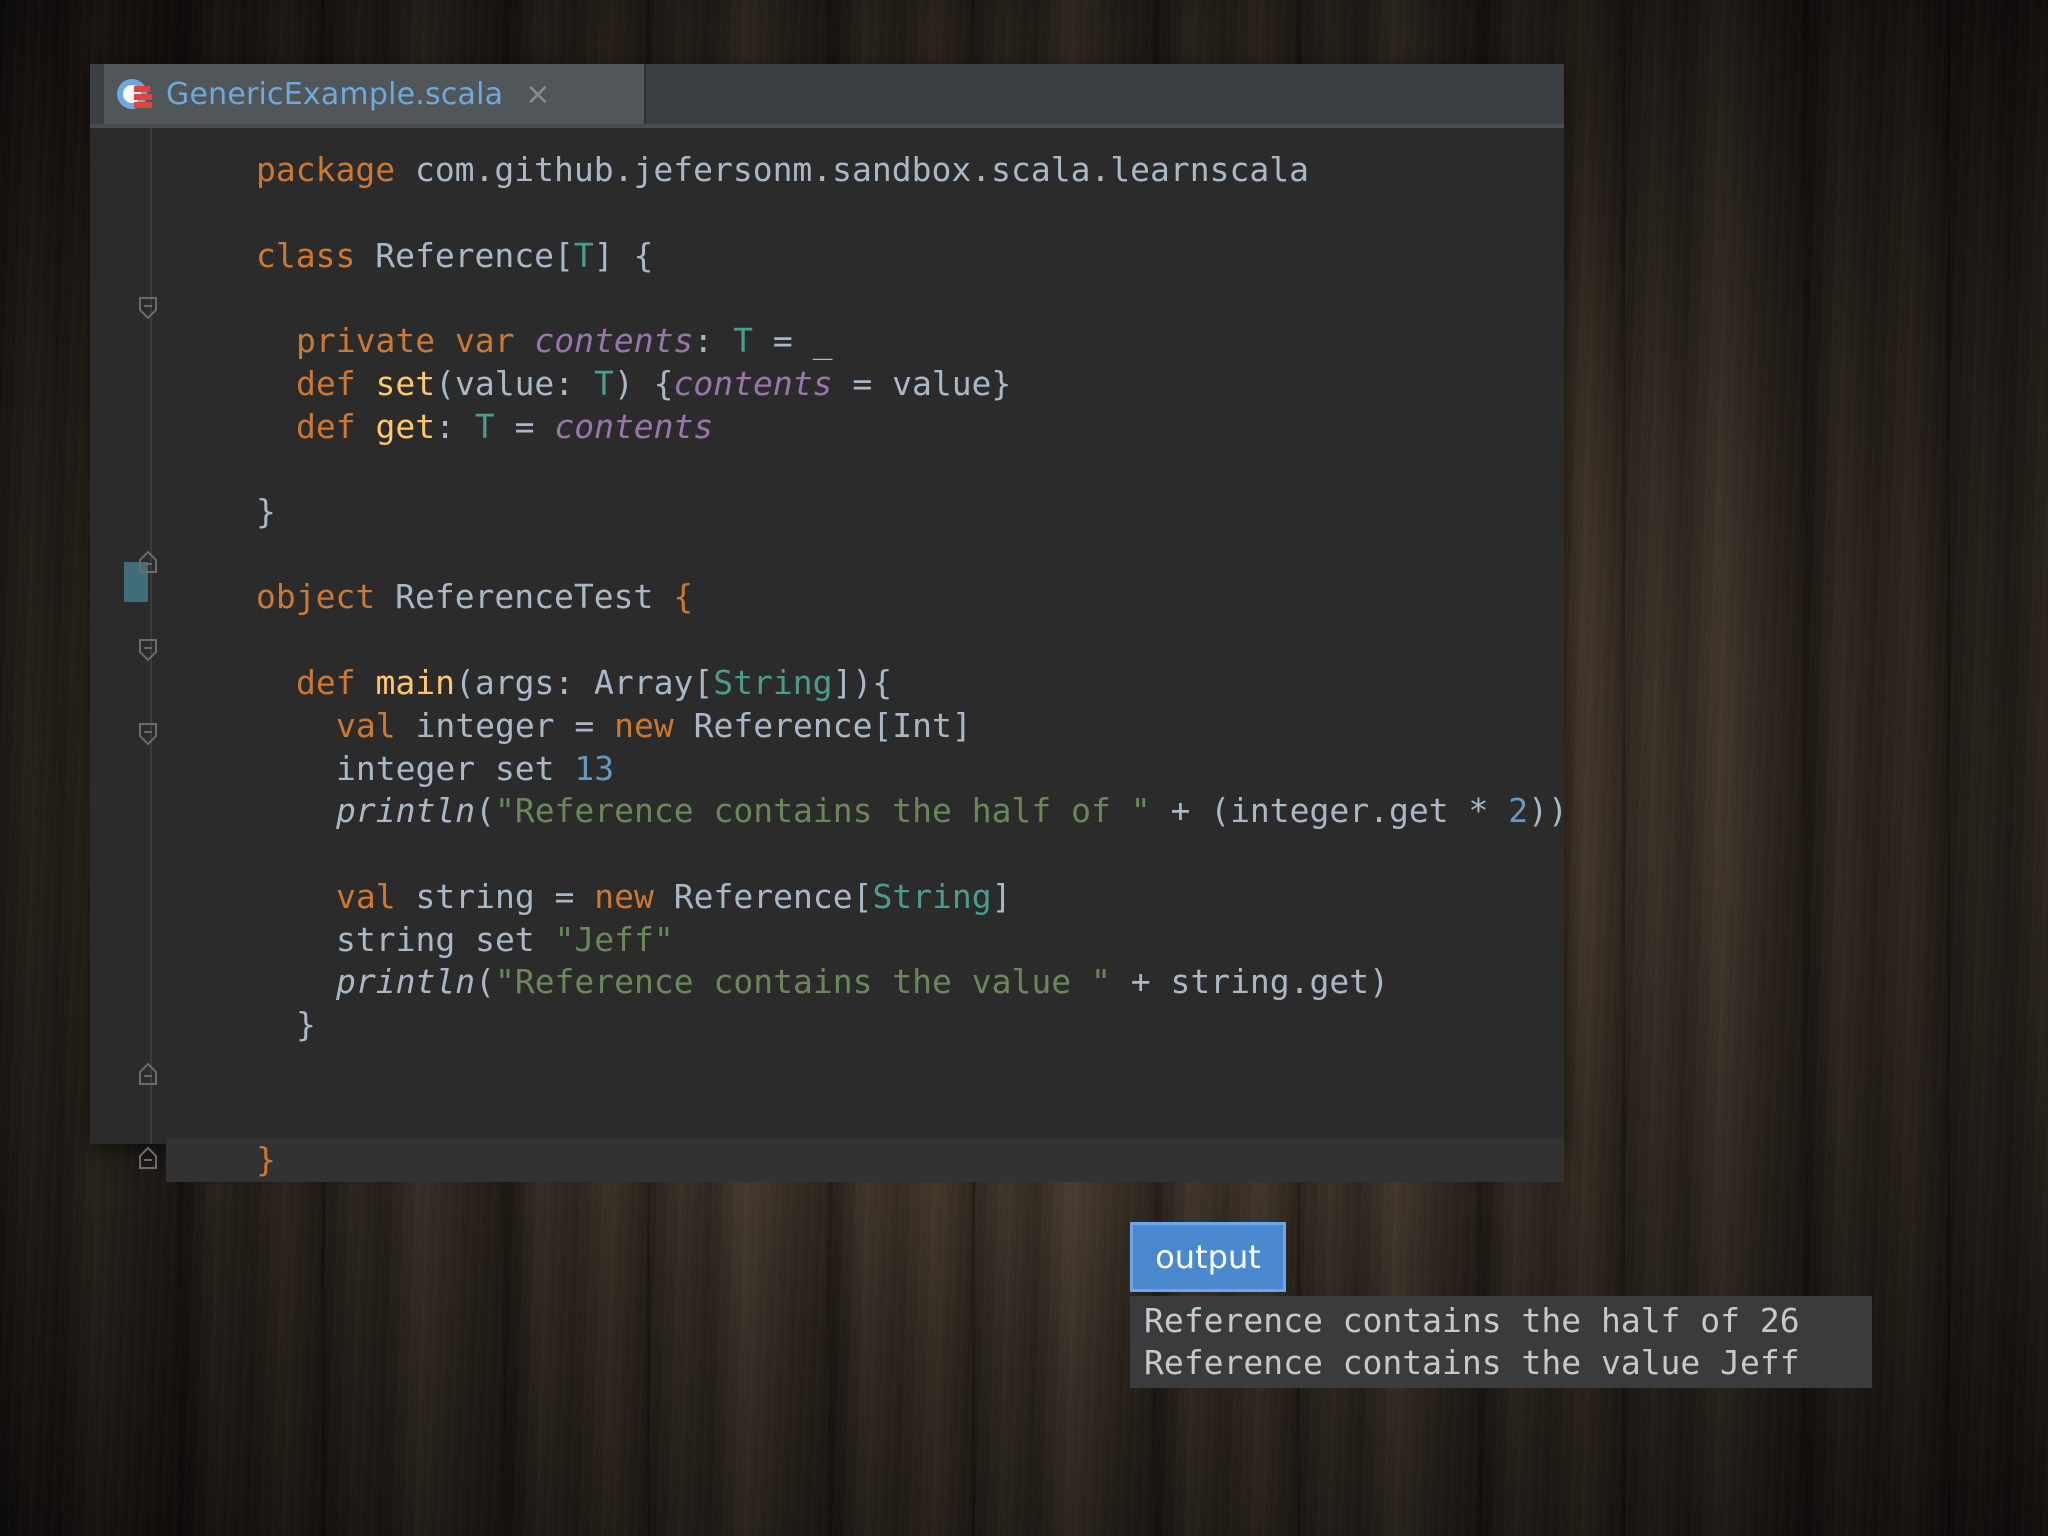 The width and height of the screenshot is (2048, 1536). Describe the element at coordinates (505, 426) in the screenshot. I see `code-line-5: def get: T = contents` at that location.